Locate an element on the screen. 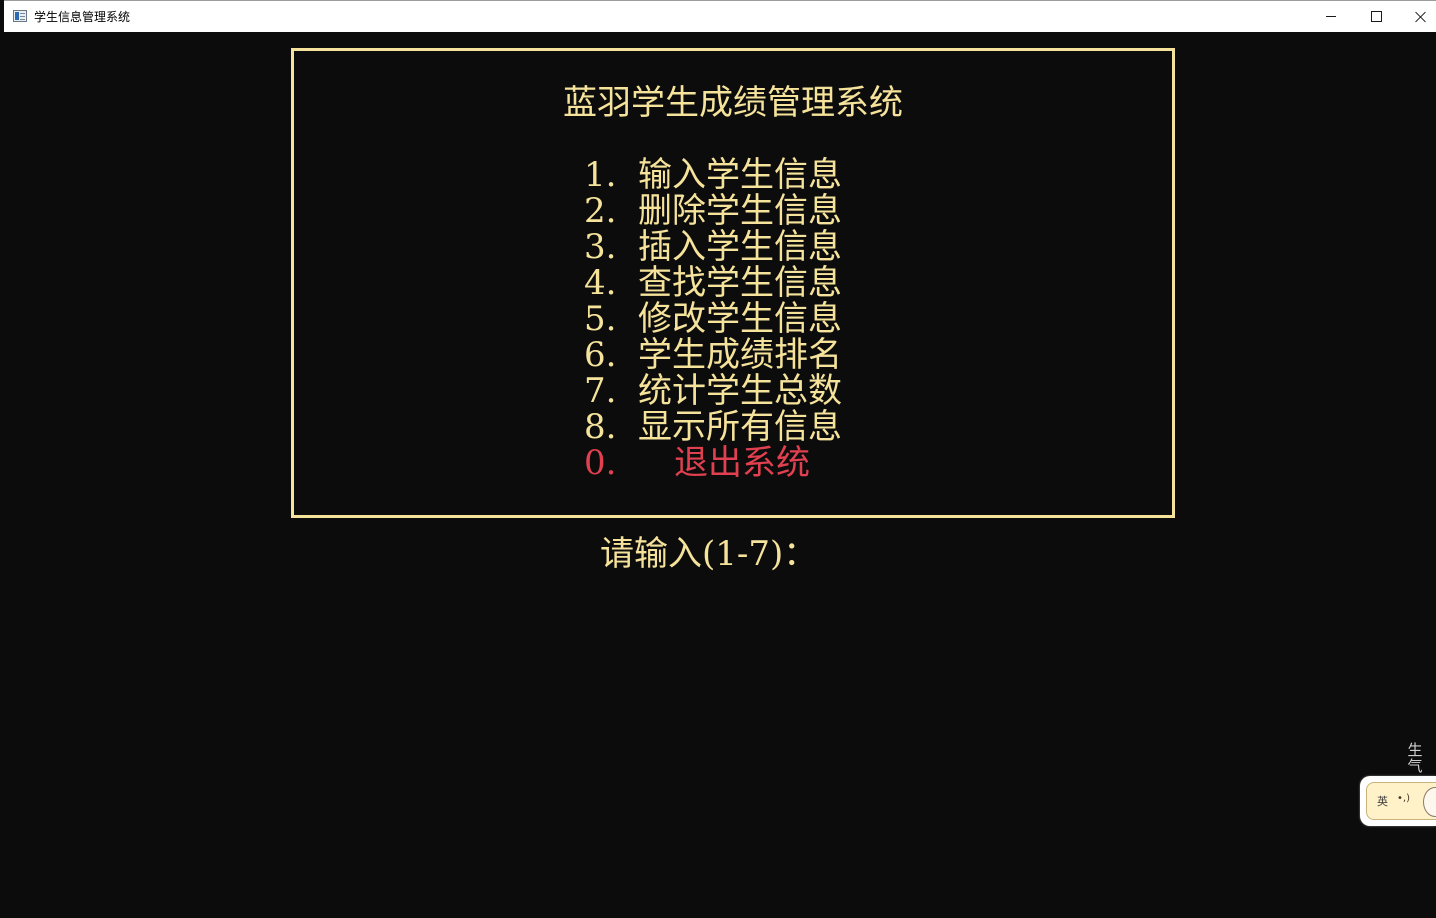 Image resolution: width=1436 pixels, height=918 pixels. menu-item-exit: 0. 退出系统 is located at coordinates (784, 463).